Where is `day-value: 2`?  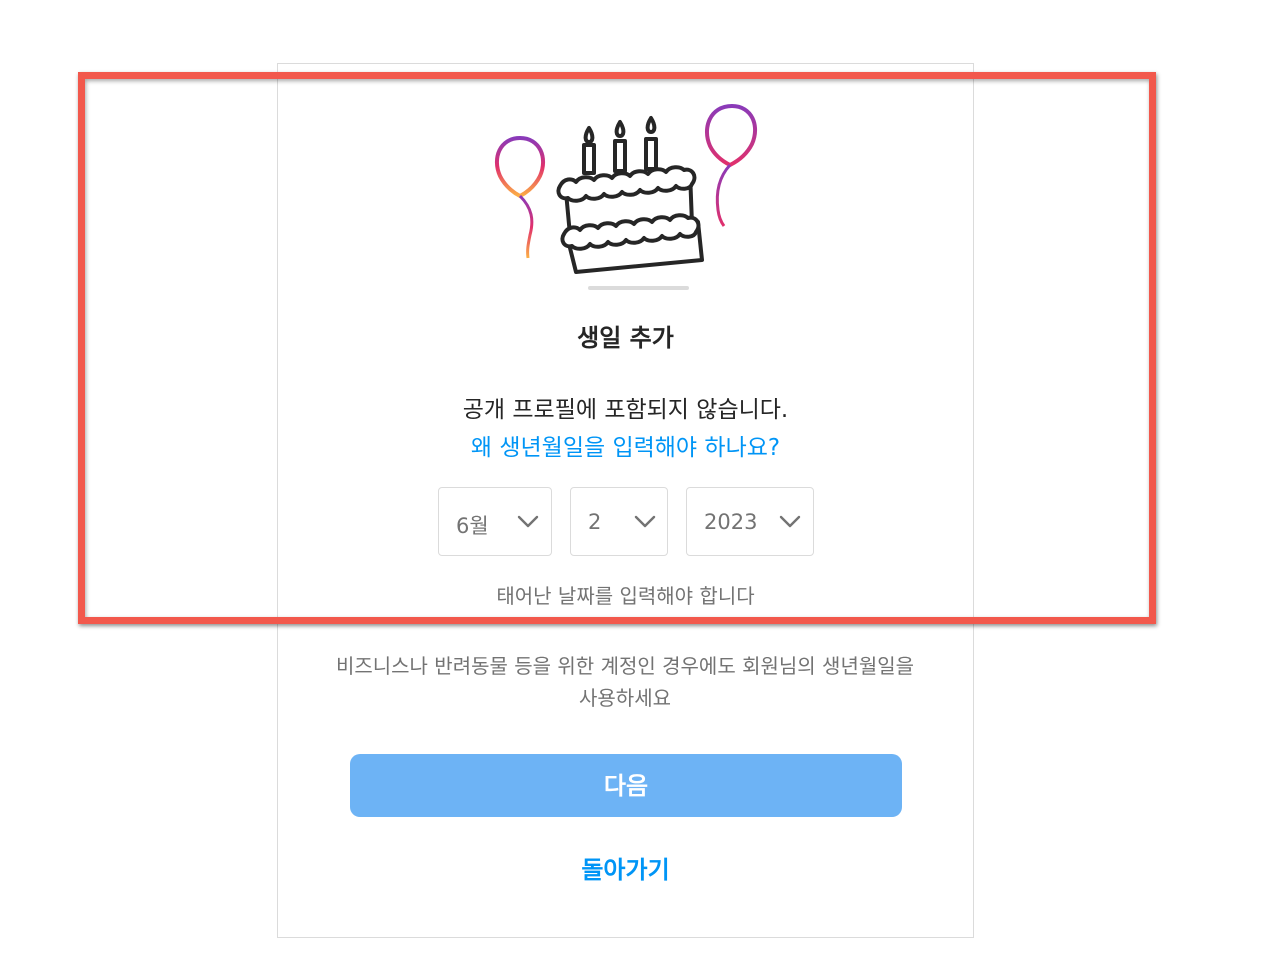
day-value: 2 is located at coordinates (595, 522).